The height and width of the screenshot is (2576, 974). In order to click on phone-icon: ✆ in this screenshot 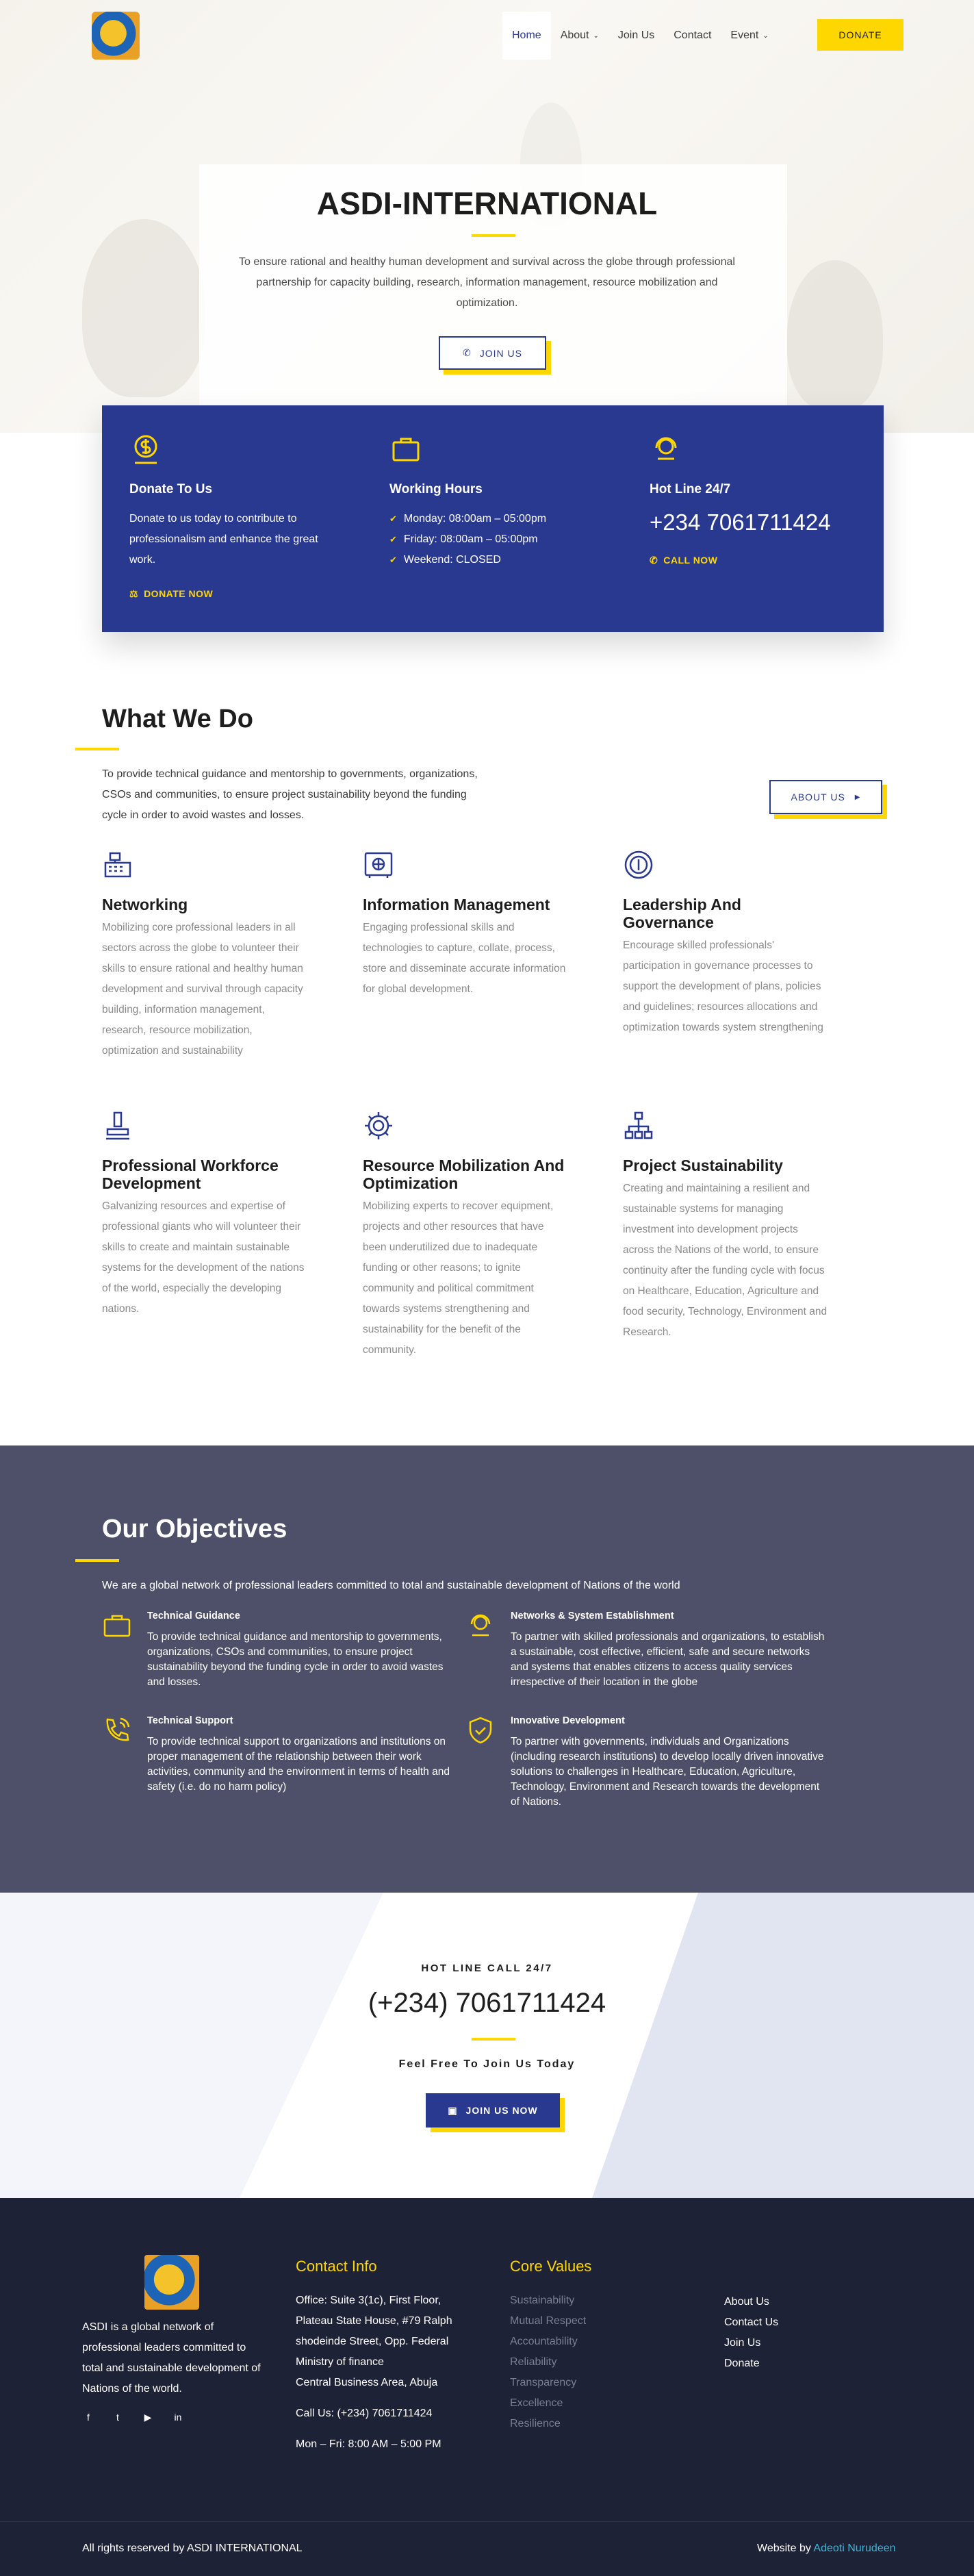, I will do `click(468, 352)`.